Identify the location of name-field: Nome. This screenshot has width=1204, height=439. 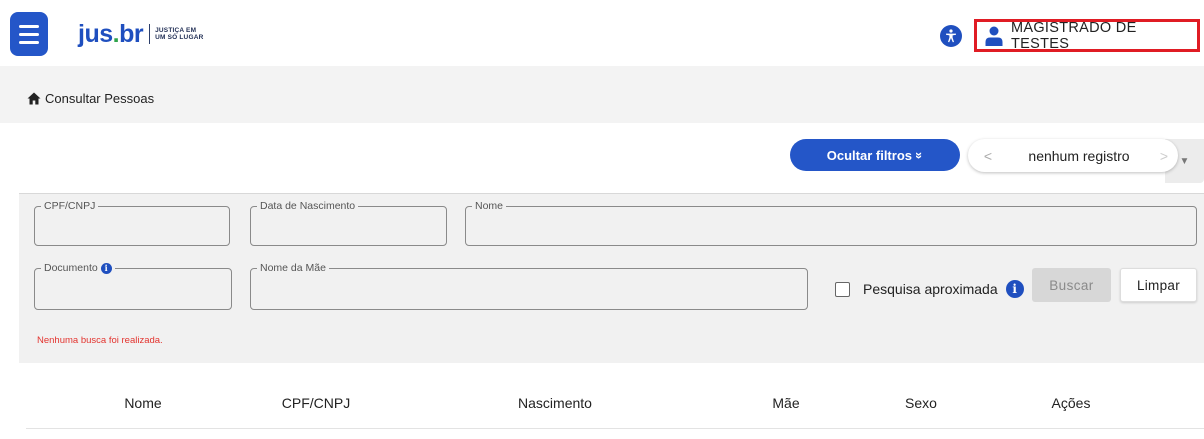
(831, 223).